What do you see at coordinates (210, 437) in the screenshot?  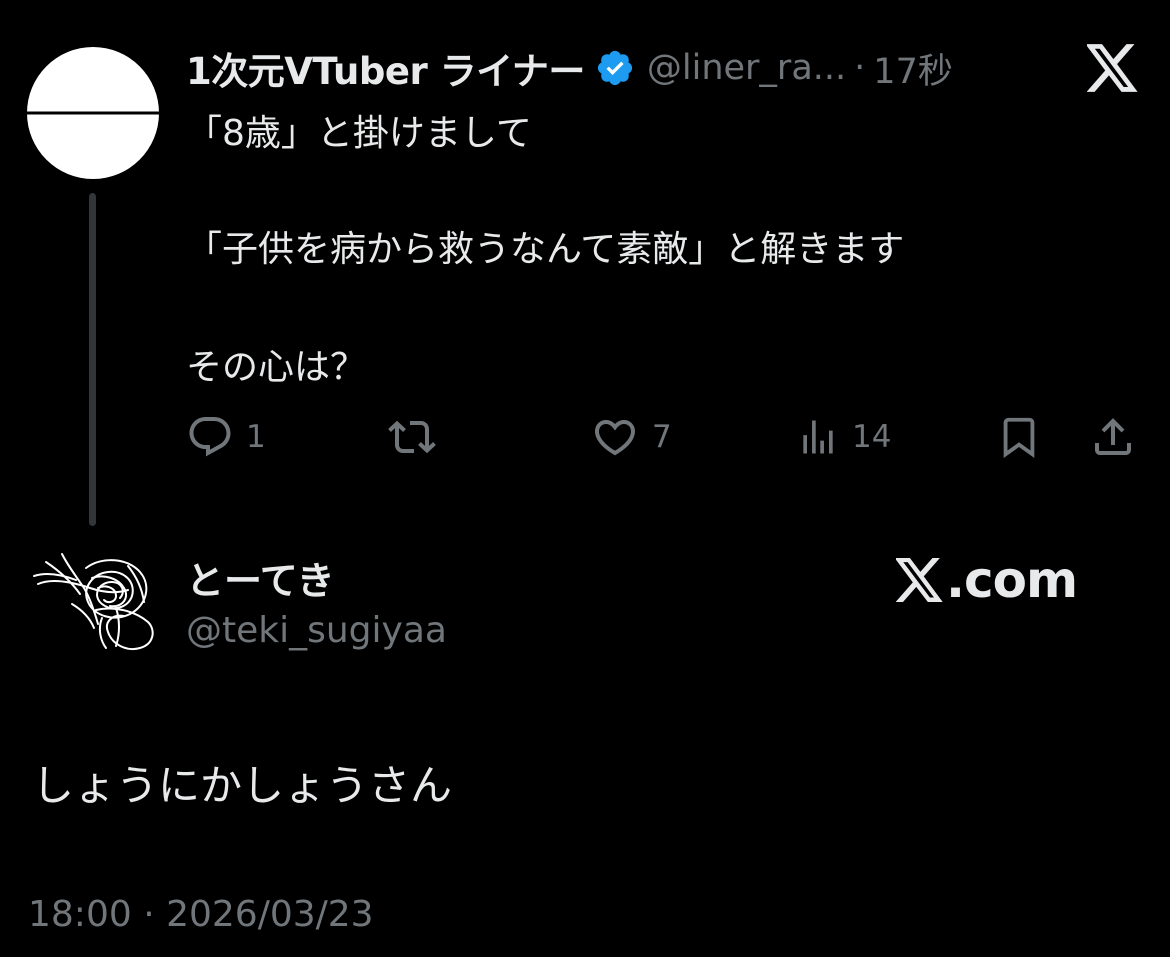 I see `reply-icon` at bounding box center [210, 437].